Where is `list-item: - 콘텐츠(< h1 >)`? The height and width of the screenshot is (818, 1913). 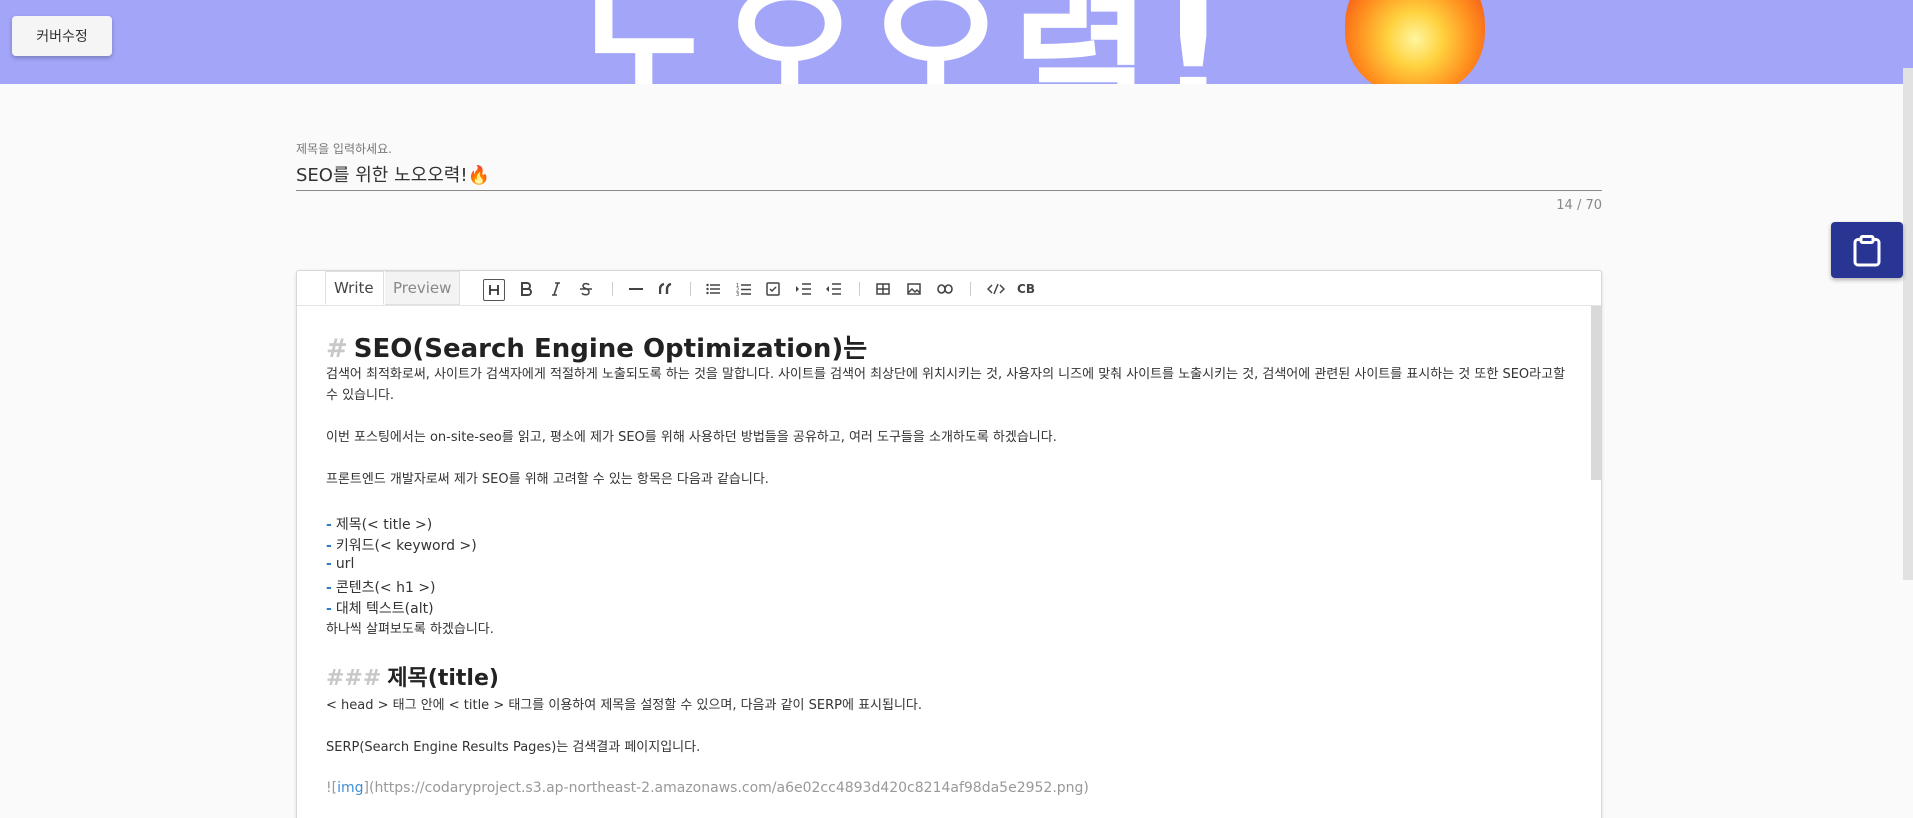 list-item: - 콘텐츠(< h1 >) is located at coordinates (381, 587).